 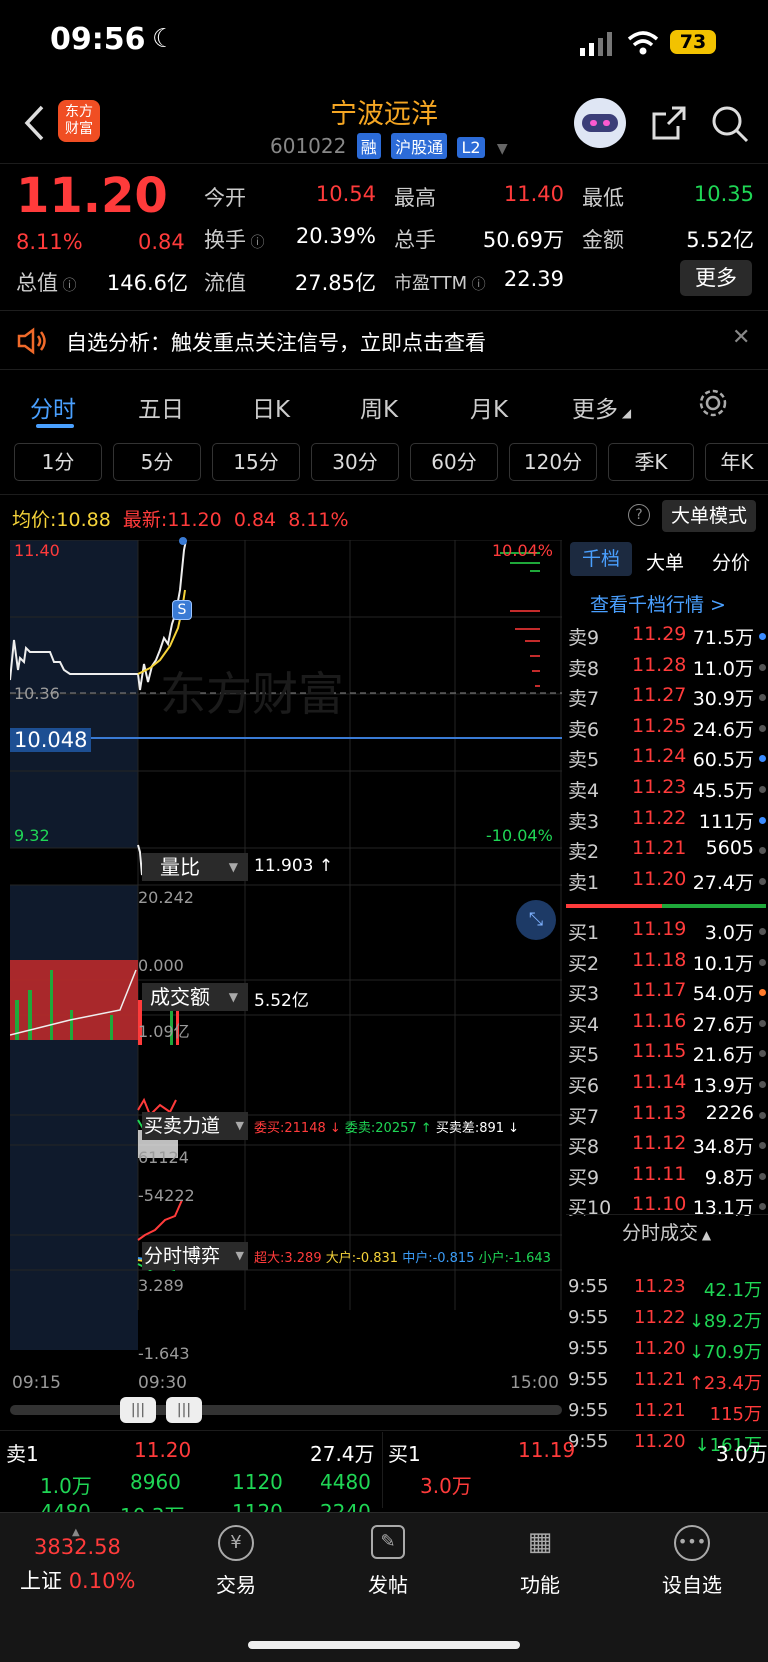 I want to click on view-thousand-link: 查看千档行情 >, so click(x=658, y=603).